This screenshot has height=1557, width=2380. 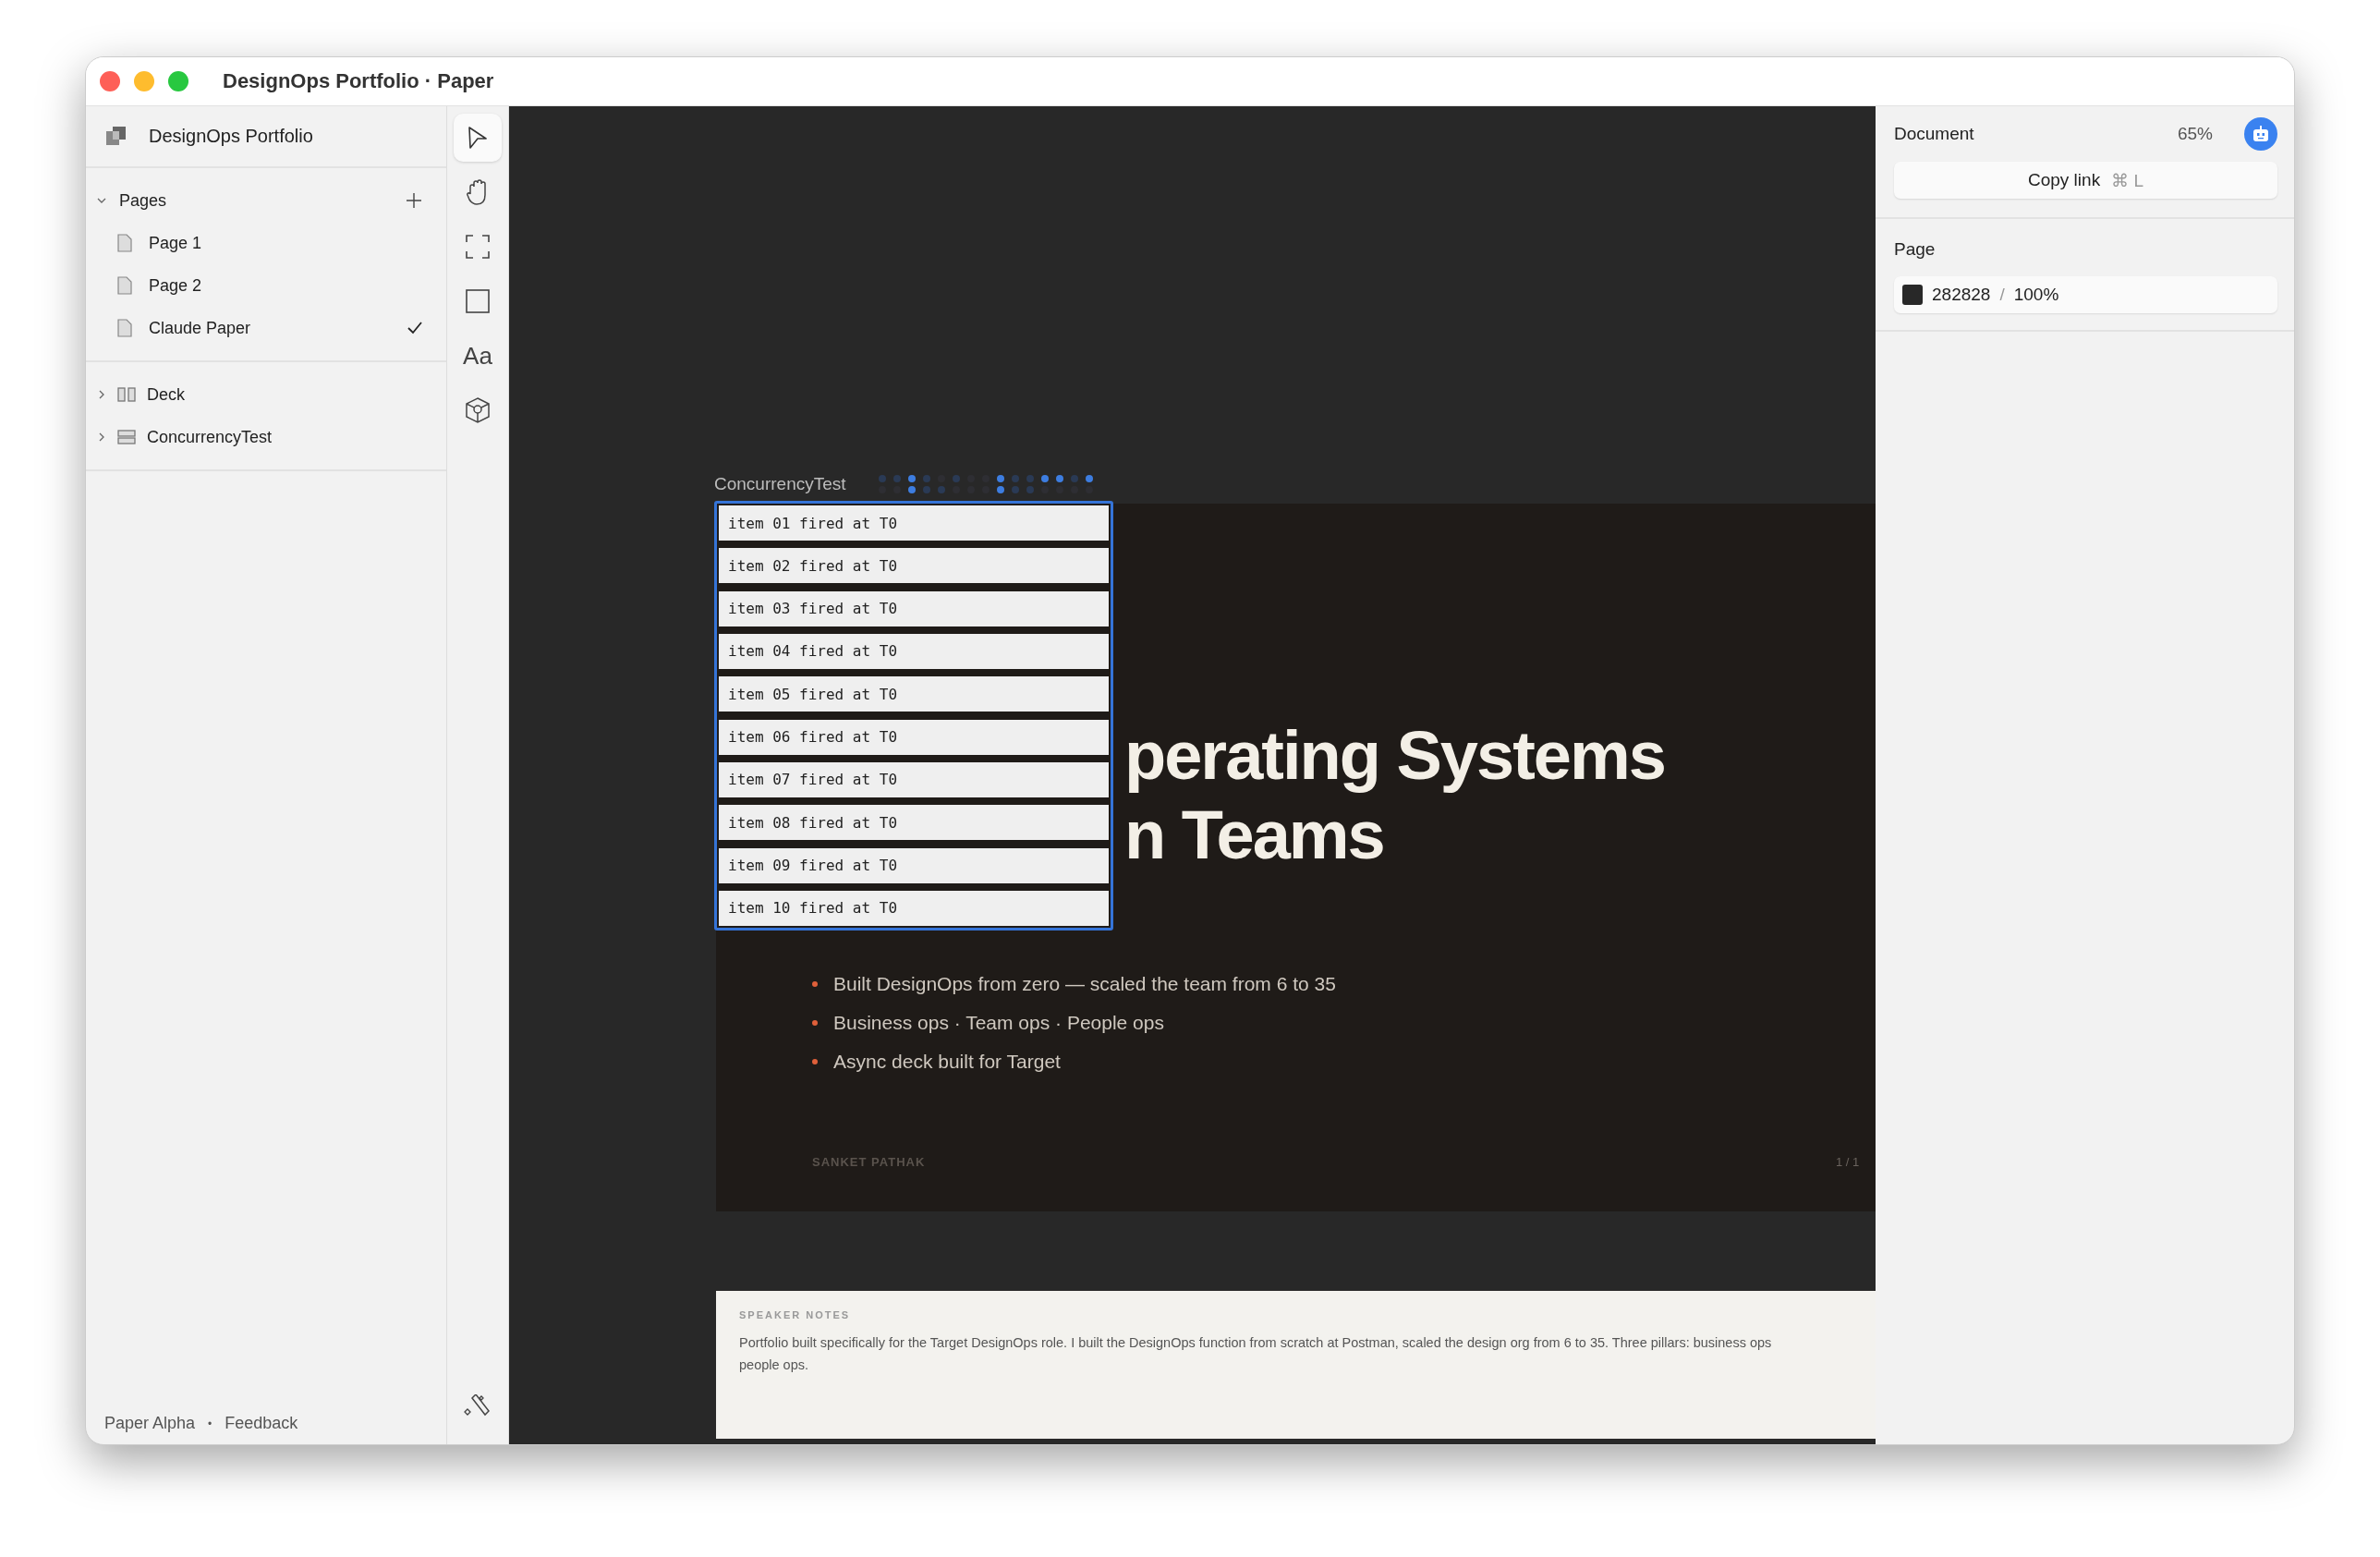 I want to click on list-item: item 02 fired at T0, so click(x=914, y=566).